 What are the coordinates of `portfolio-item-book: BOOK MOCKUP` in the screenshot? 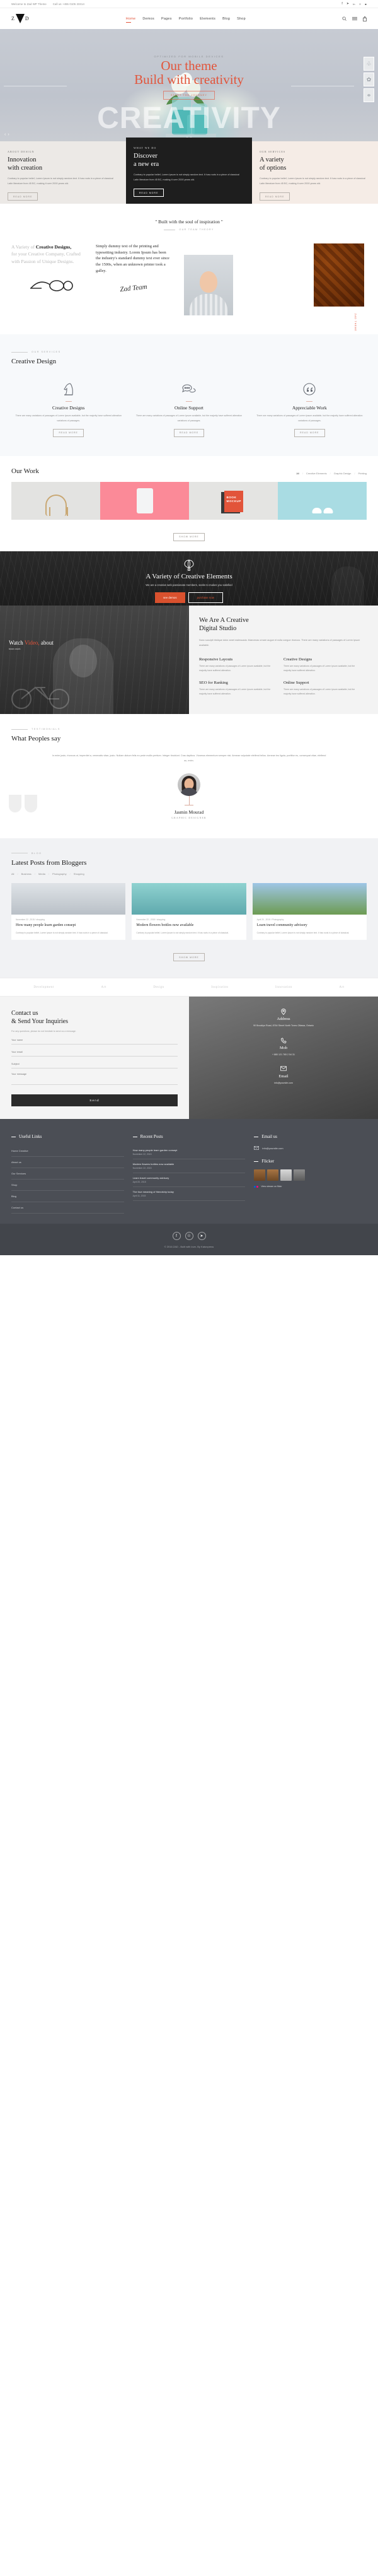 It's located at (233, 500).